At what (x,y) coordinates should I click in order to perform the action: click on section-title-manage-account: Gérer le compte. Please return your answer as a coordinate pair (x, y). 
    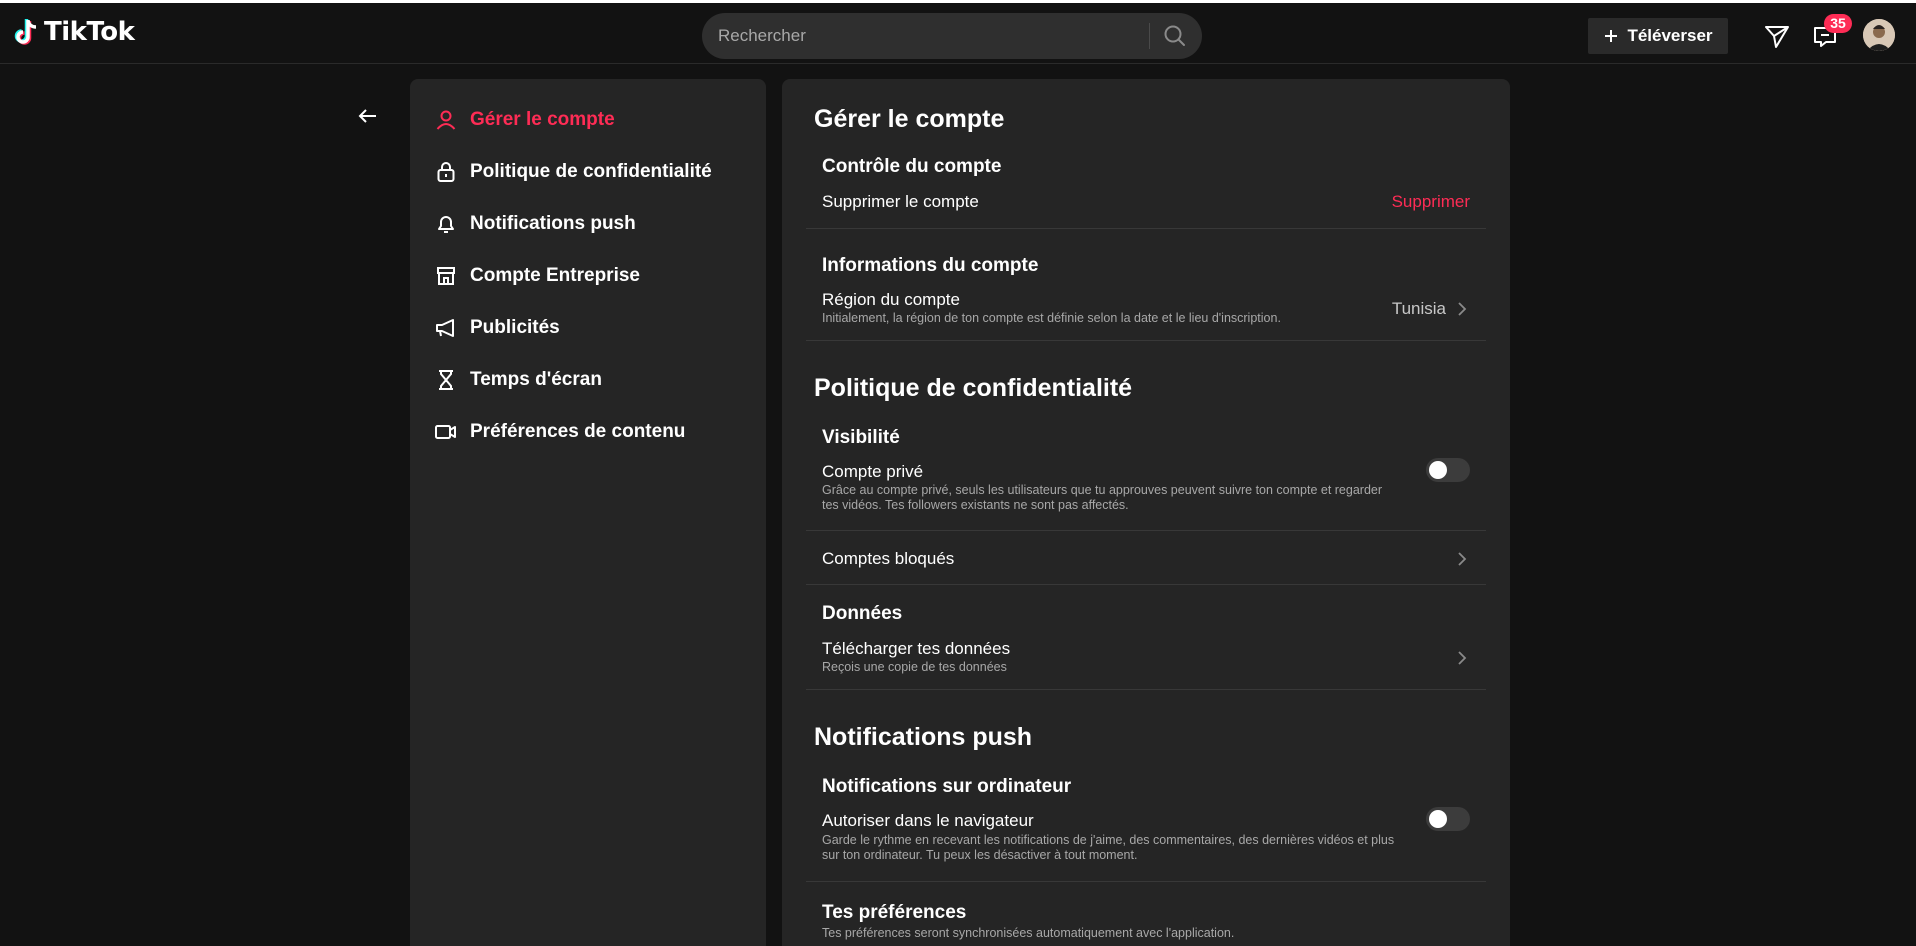
    Looking at the image, I should click on (909, 119).